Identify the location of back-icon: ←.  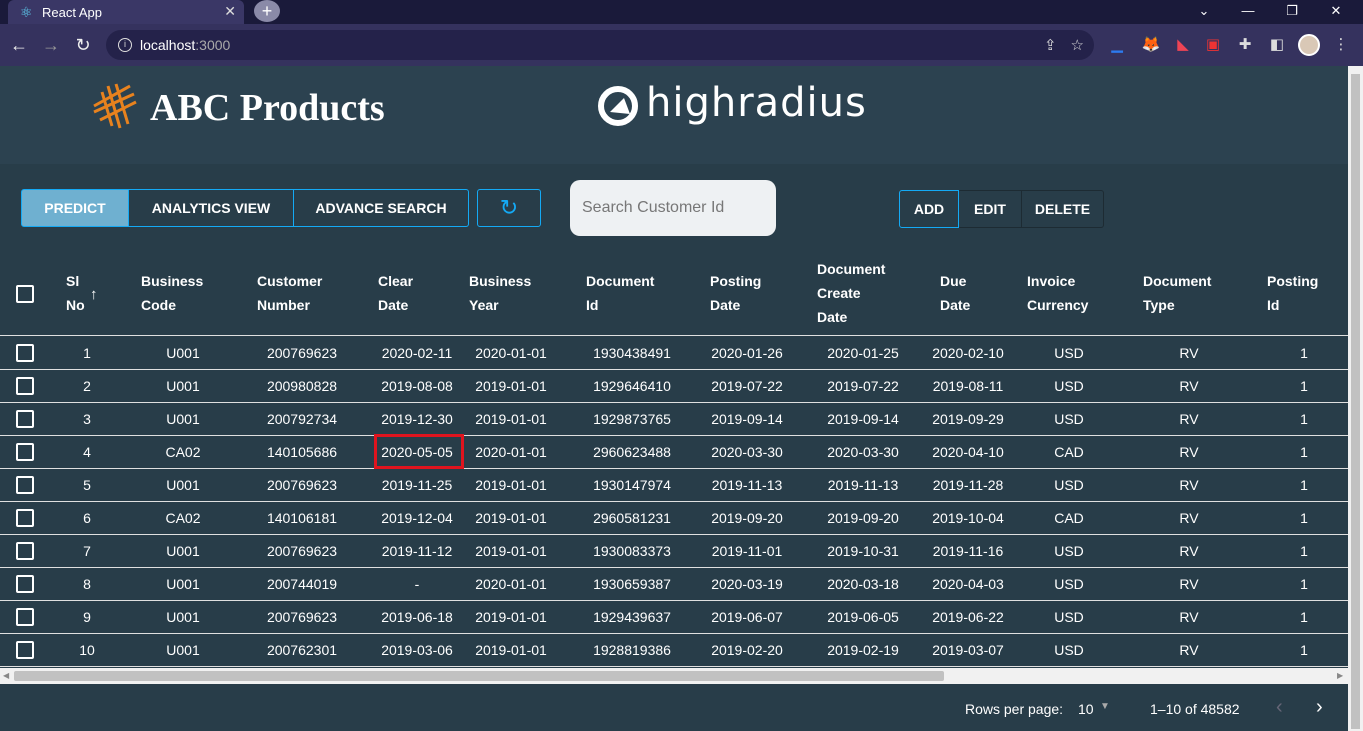
(19, 45).